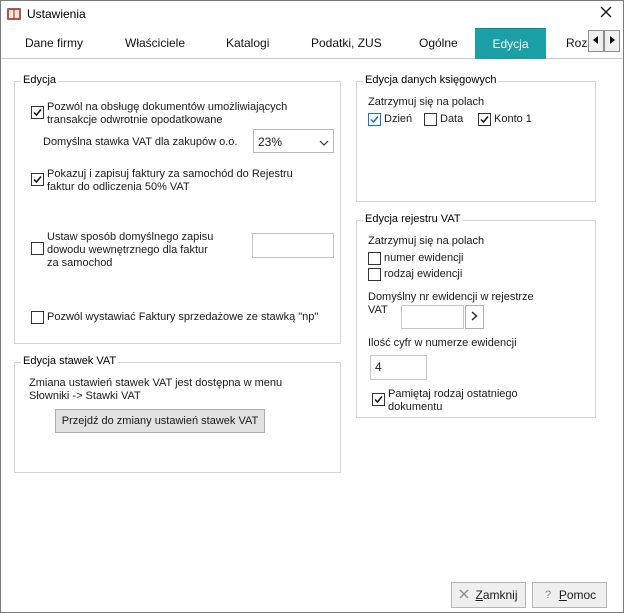 The height and width of the screenshot is (613, 624). Describe the element at coordinates (155, 43) in the screenshot. I see `tab-wlasciciele: Właściciele` at that location.